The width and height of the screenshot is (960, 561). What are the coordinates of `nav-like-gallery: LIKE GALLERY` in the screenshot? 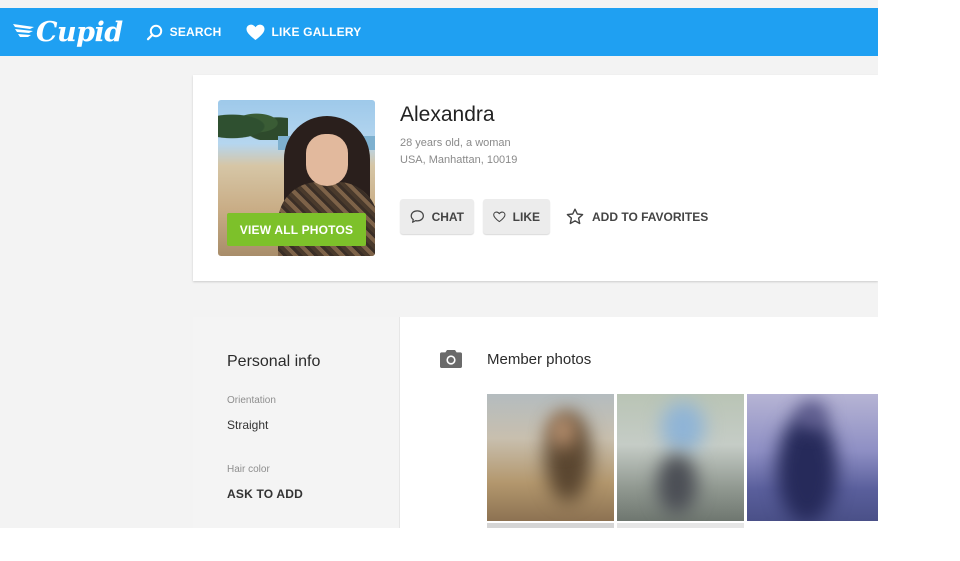 It's located at (304, 32).